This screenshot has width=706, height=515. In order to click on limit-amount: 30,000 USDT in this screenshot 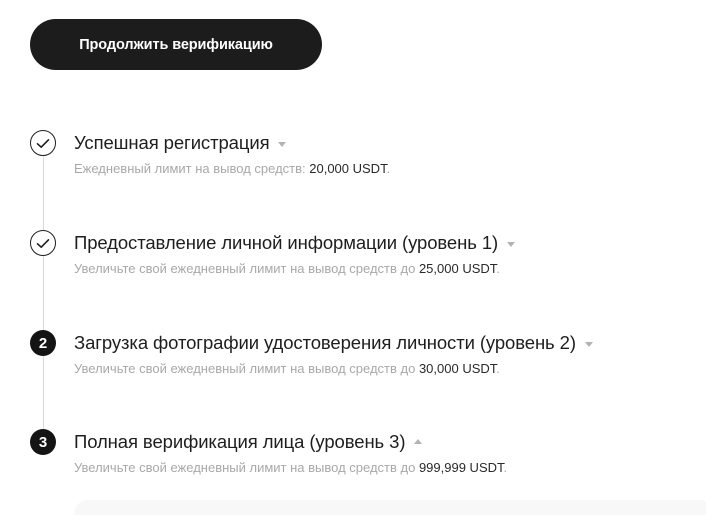, I will do `click(457, 368)`.